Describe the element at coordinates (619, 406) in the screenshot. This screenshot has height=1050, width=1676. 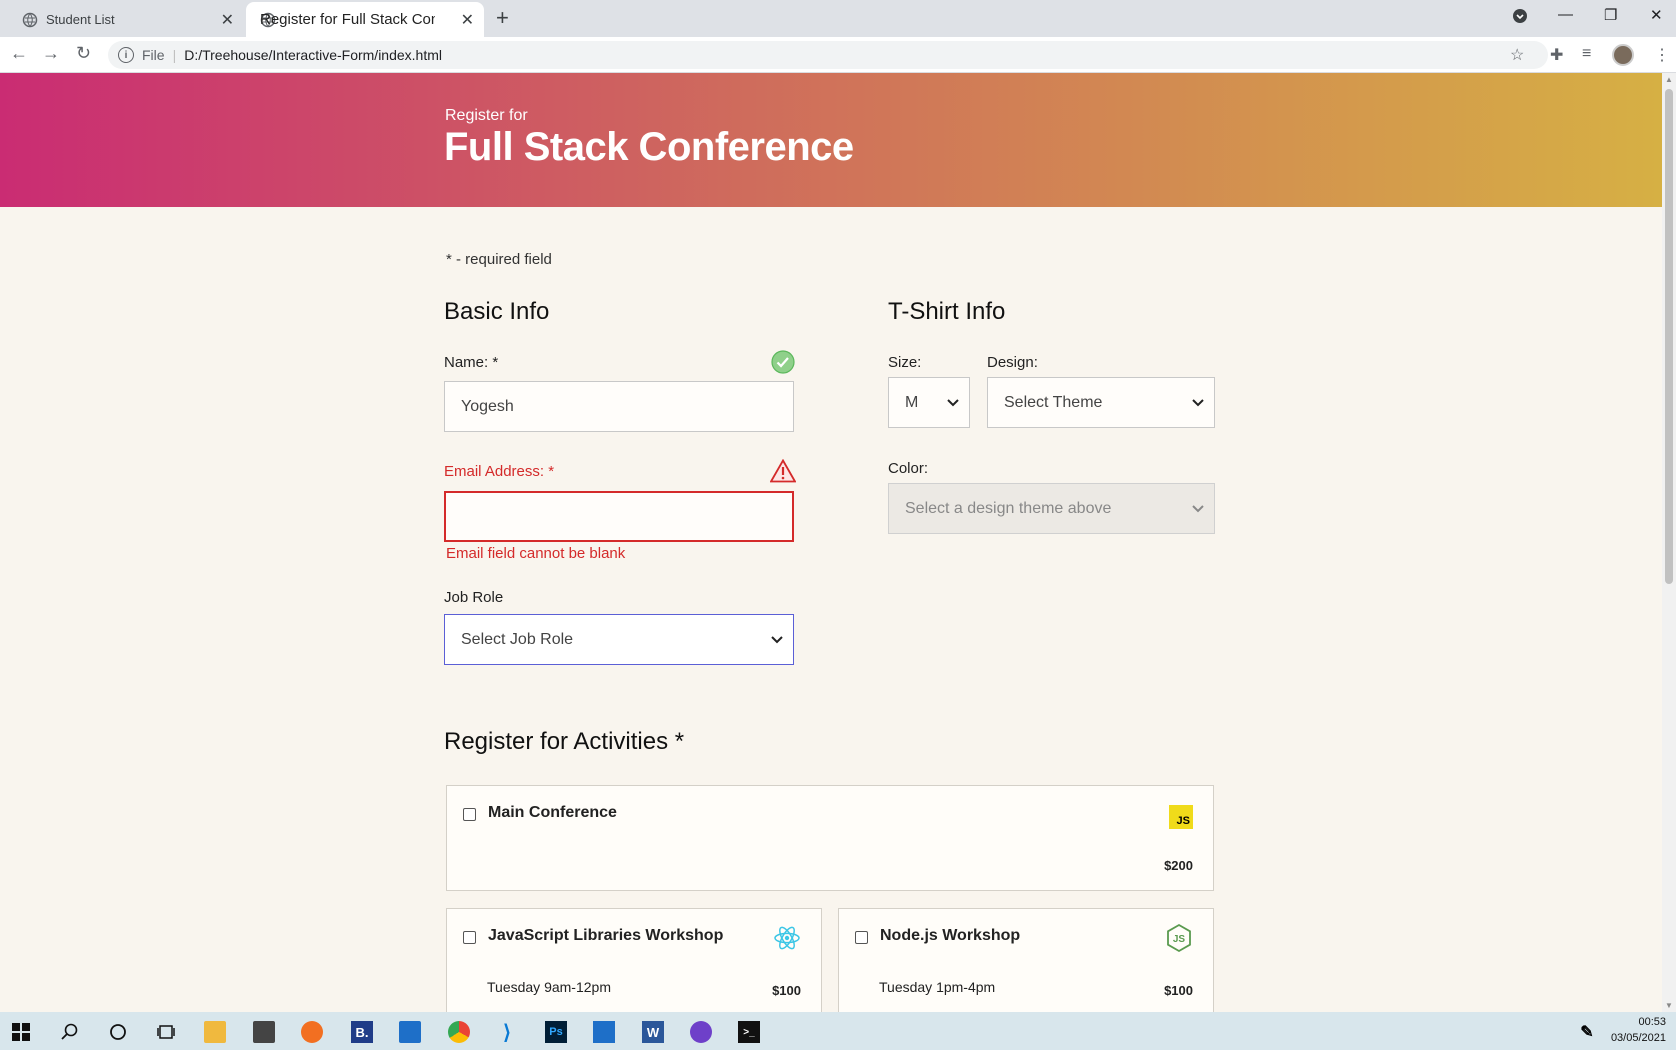
I see `name-input: Yogesh` at that location.